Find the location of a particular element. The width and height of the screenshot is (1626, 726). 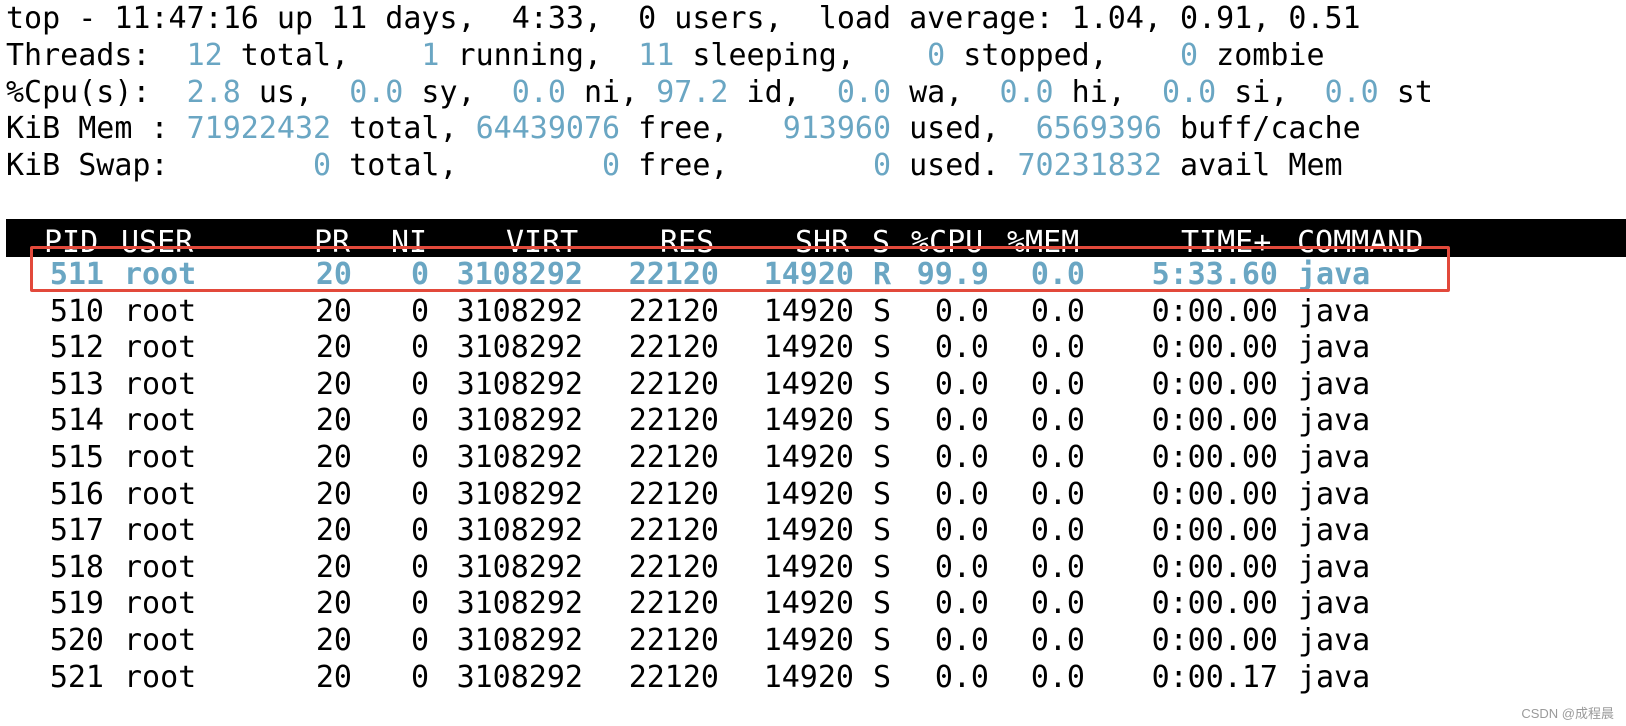

summary-label: running, is located at coordinates (539, 55).